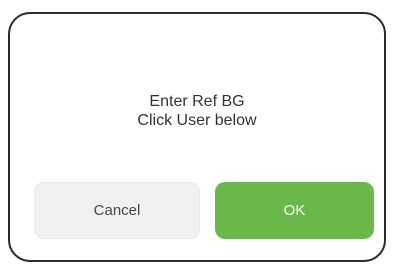  I want to click on dialog-message: Enter Ref BG Click User below, so click(197, 111).